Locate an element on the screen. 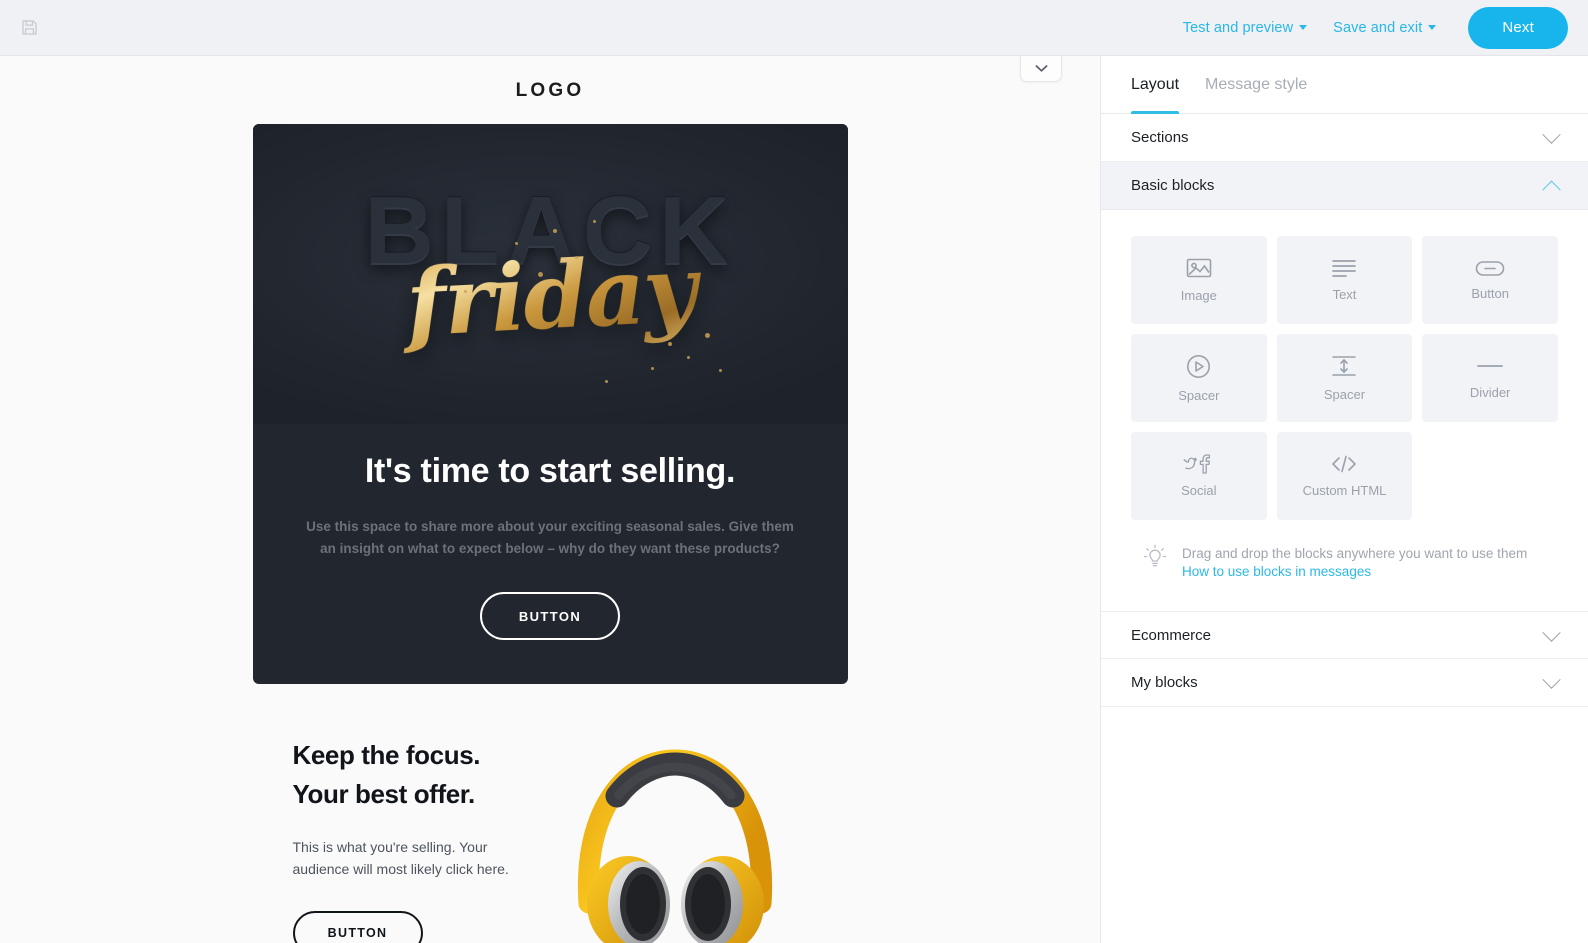 The image size is (1588, 943). block-text: Text is located at coordinates (1344, 280).